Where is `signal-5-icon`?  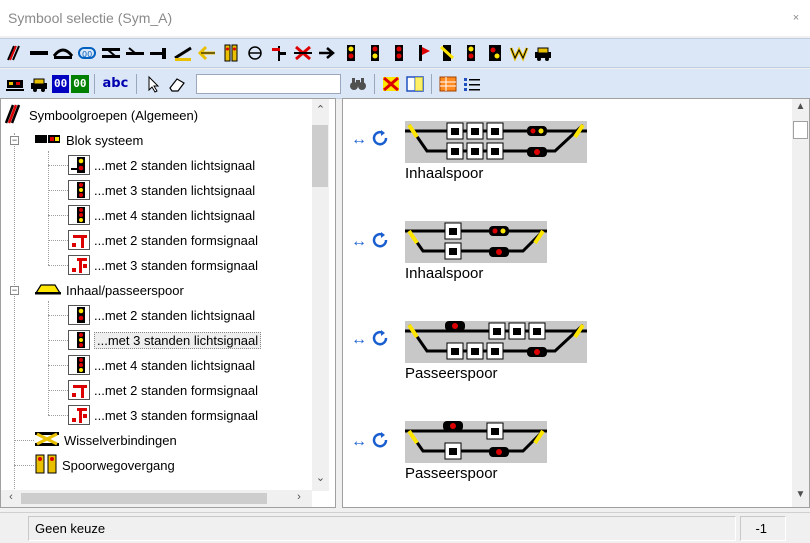
signal-5-icon is located at coordinates (471, 53).